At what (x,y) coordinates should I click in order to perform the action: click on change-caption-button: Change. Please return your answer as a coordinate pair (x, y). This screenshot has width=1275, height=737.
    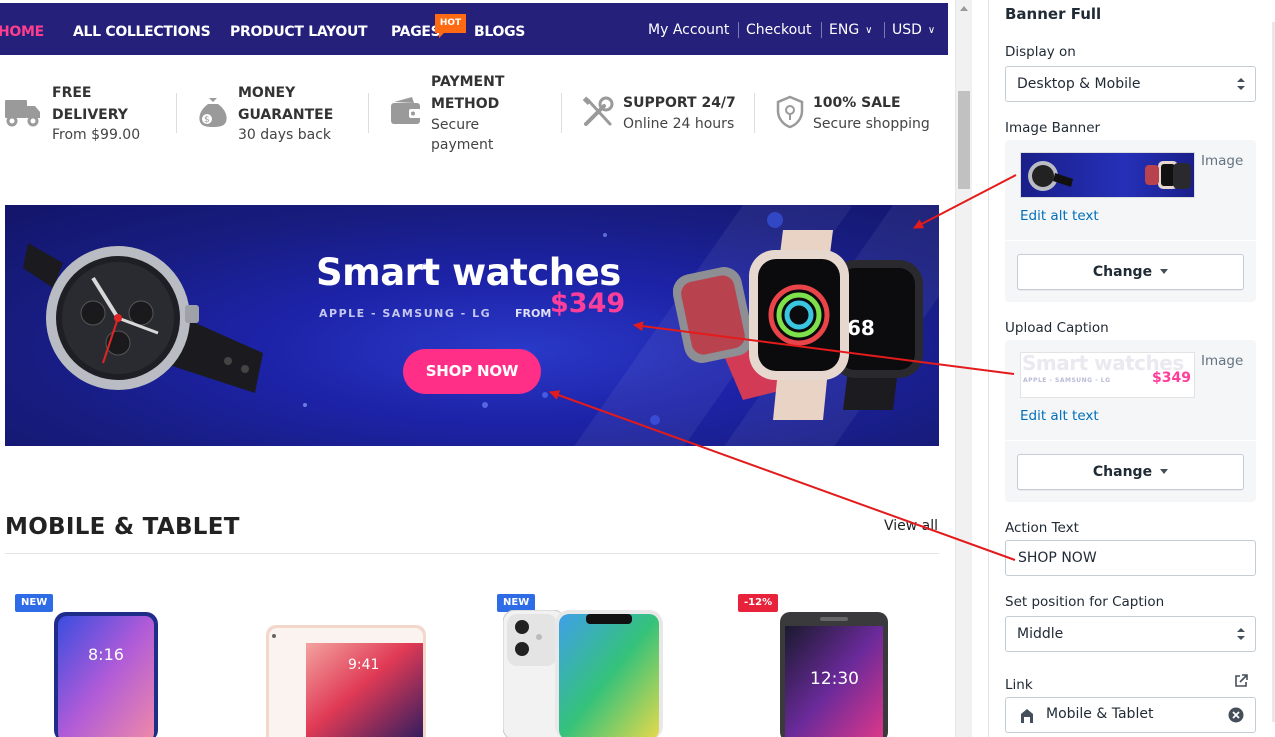
    Looking at the image, I should click on (1130, 472).